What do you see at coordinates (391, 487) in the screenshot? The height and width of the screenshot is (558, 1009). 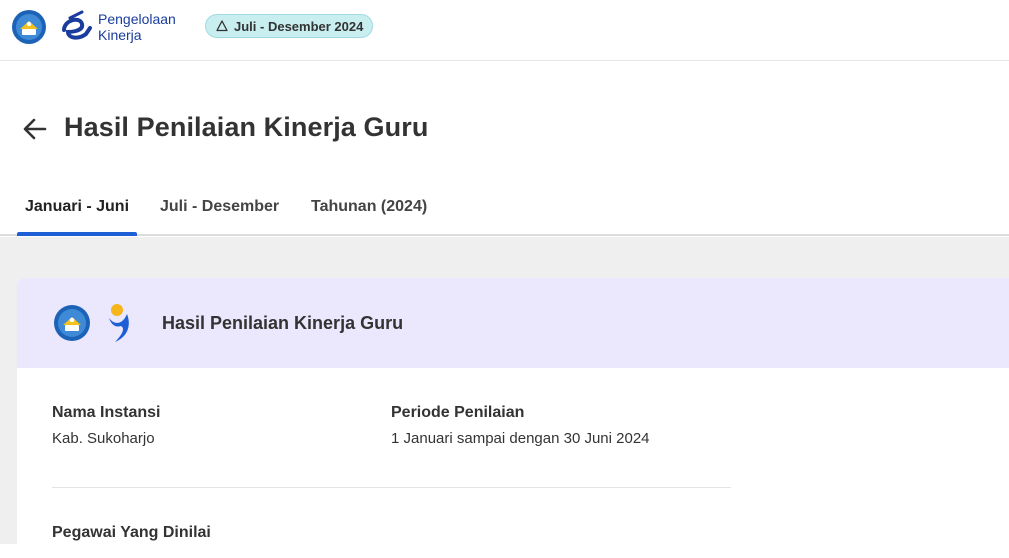 I see `divider` at bounding box center [391, 487].